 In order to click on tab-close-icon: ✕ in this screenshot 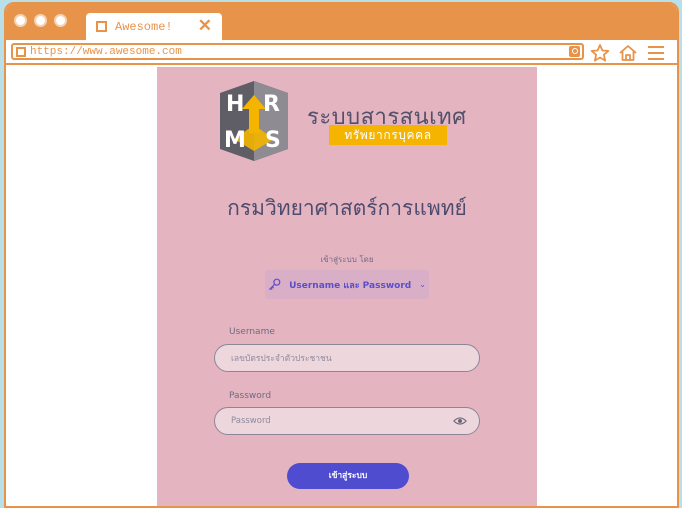, I will do `click(205, 26)`.